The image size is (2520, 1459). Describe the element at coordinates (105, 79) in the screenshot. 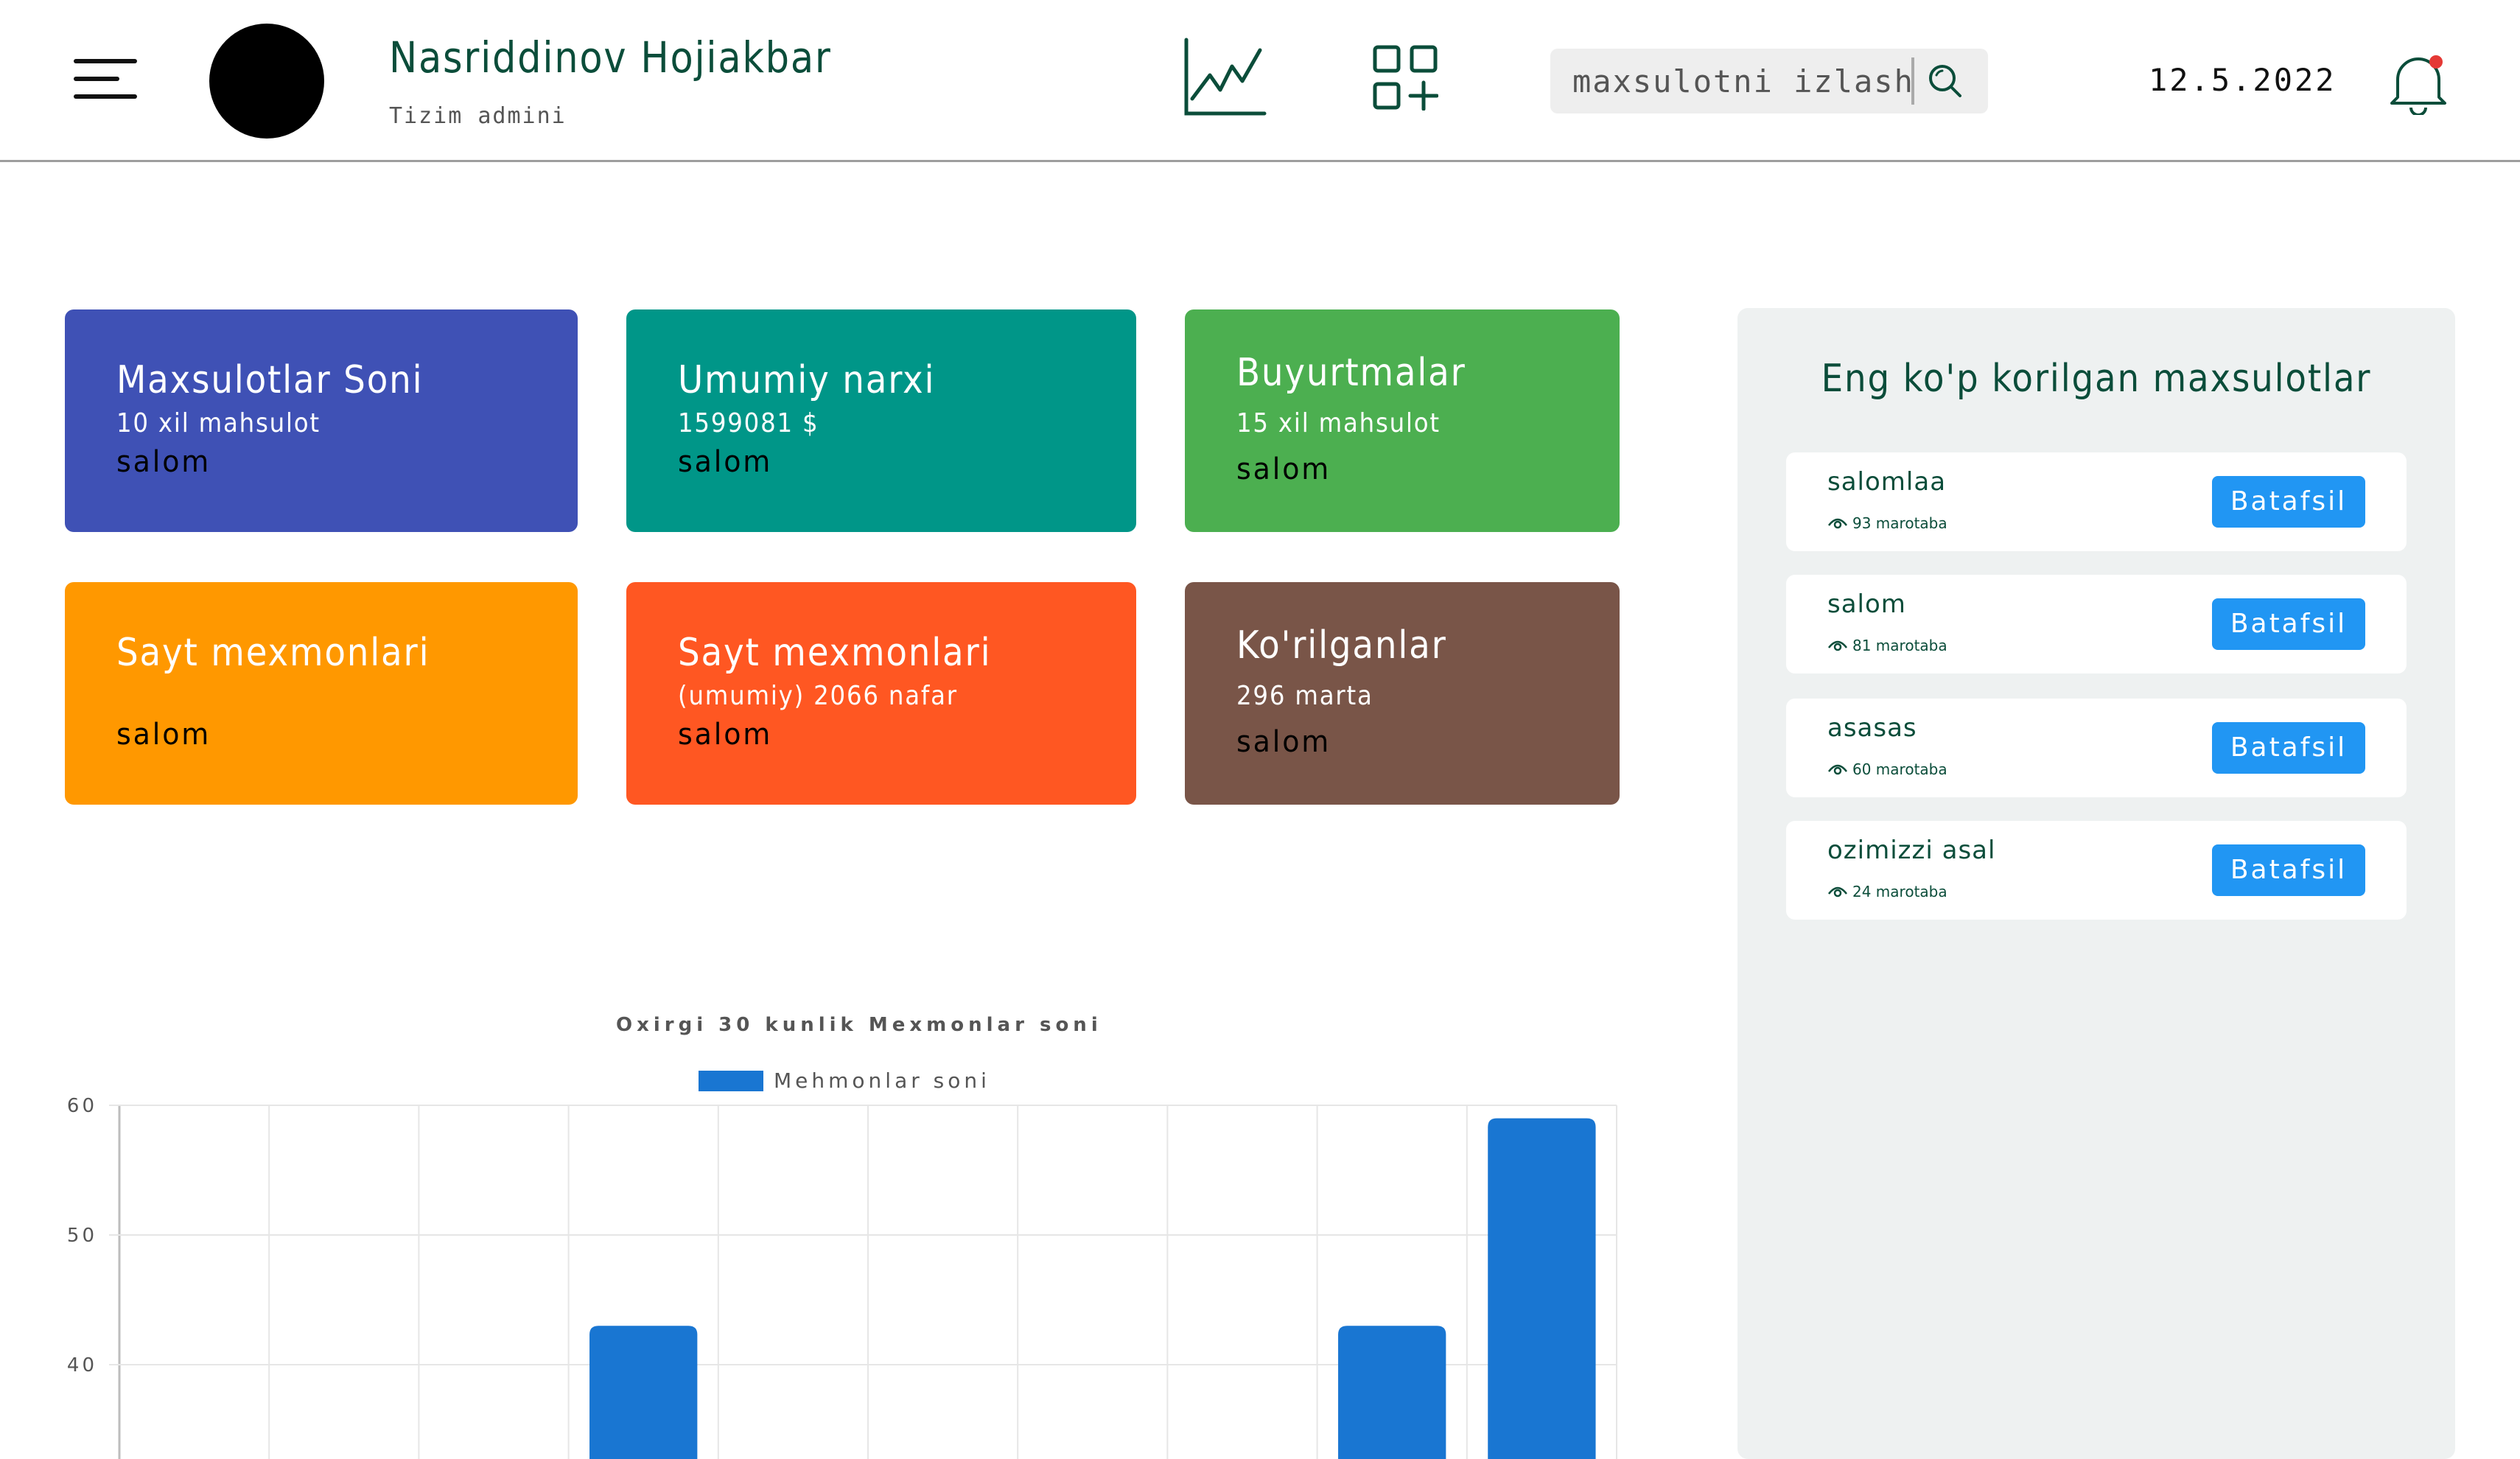

I see `menu-icon` at that location.